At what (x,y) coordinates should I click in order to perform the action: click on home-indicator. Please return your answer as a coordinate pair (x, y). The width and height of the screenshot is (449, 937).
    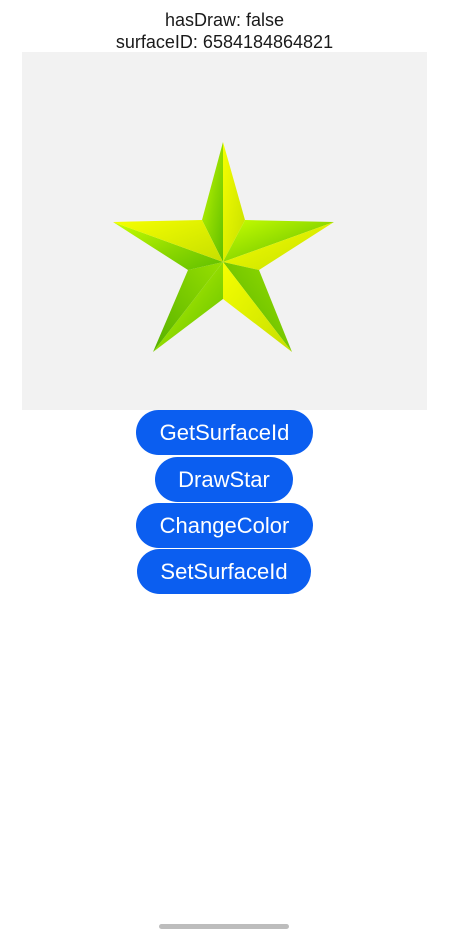
    Looking at the image, I should click on (224, 926).